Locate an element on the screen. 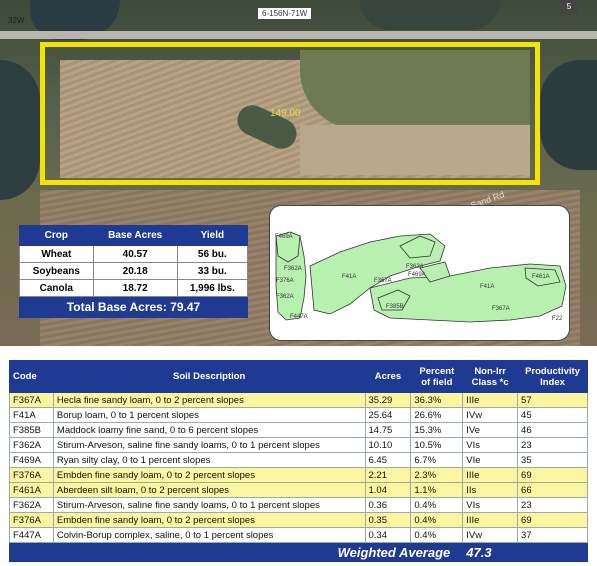 This screenshot has height=566, width=597. soil-label: F22 is located at coordinates (557, 319).